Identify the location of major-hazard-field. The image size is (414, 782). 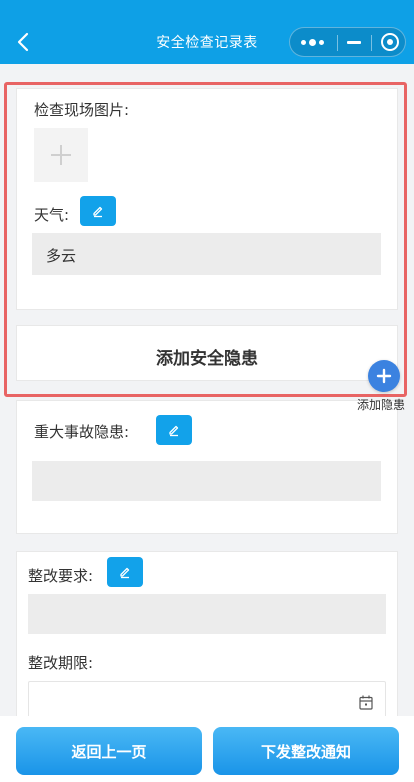
(206, 481).